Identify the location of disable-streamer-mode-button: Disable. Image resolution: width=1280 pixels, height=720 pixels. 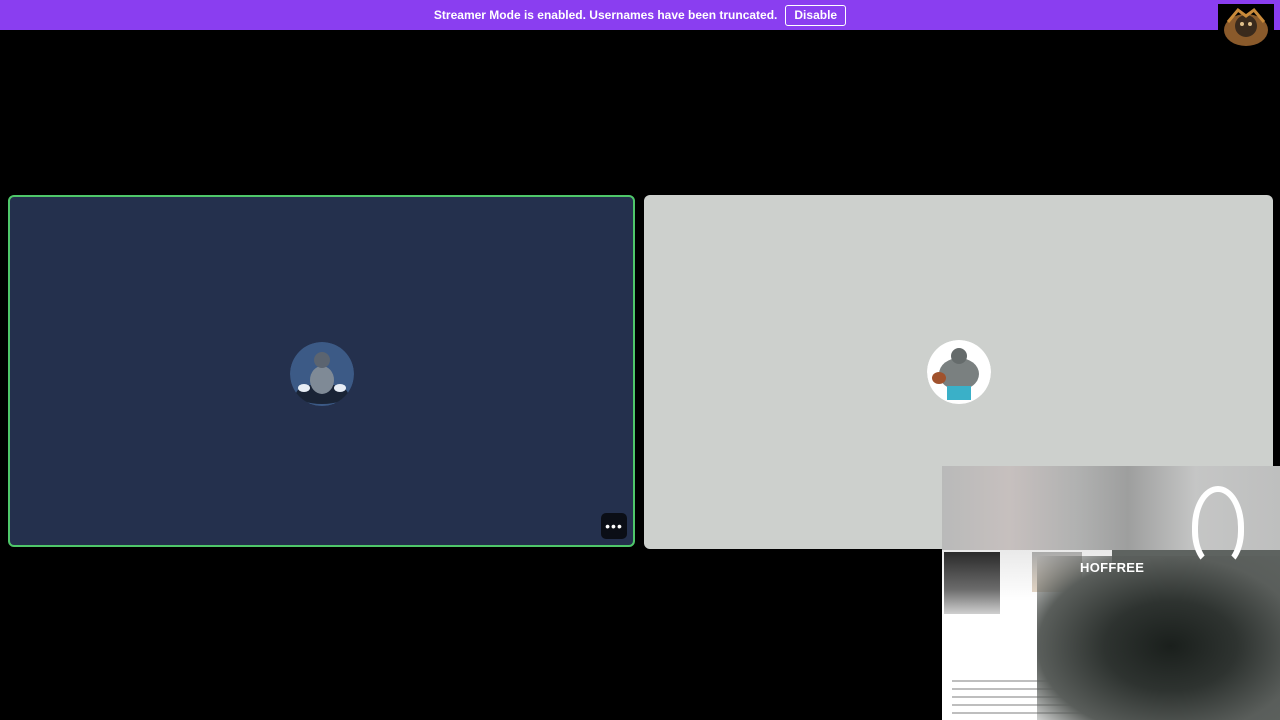
(816, 15).